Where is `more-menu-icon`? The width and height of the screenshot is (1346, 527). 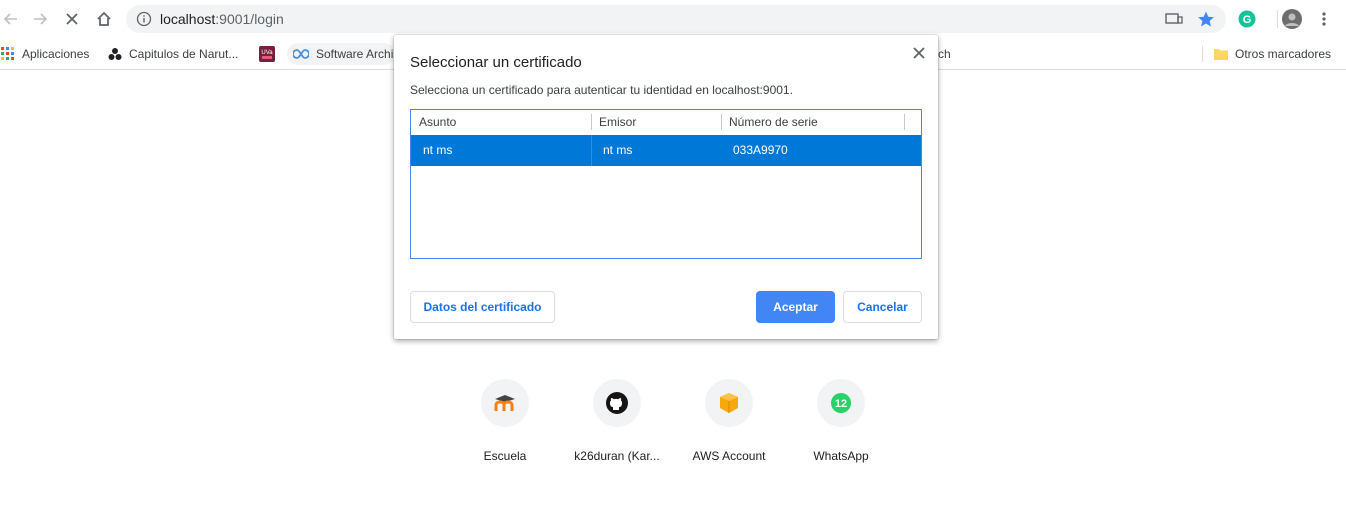 more-menu-icon is located at coordinates (1324, 19).